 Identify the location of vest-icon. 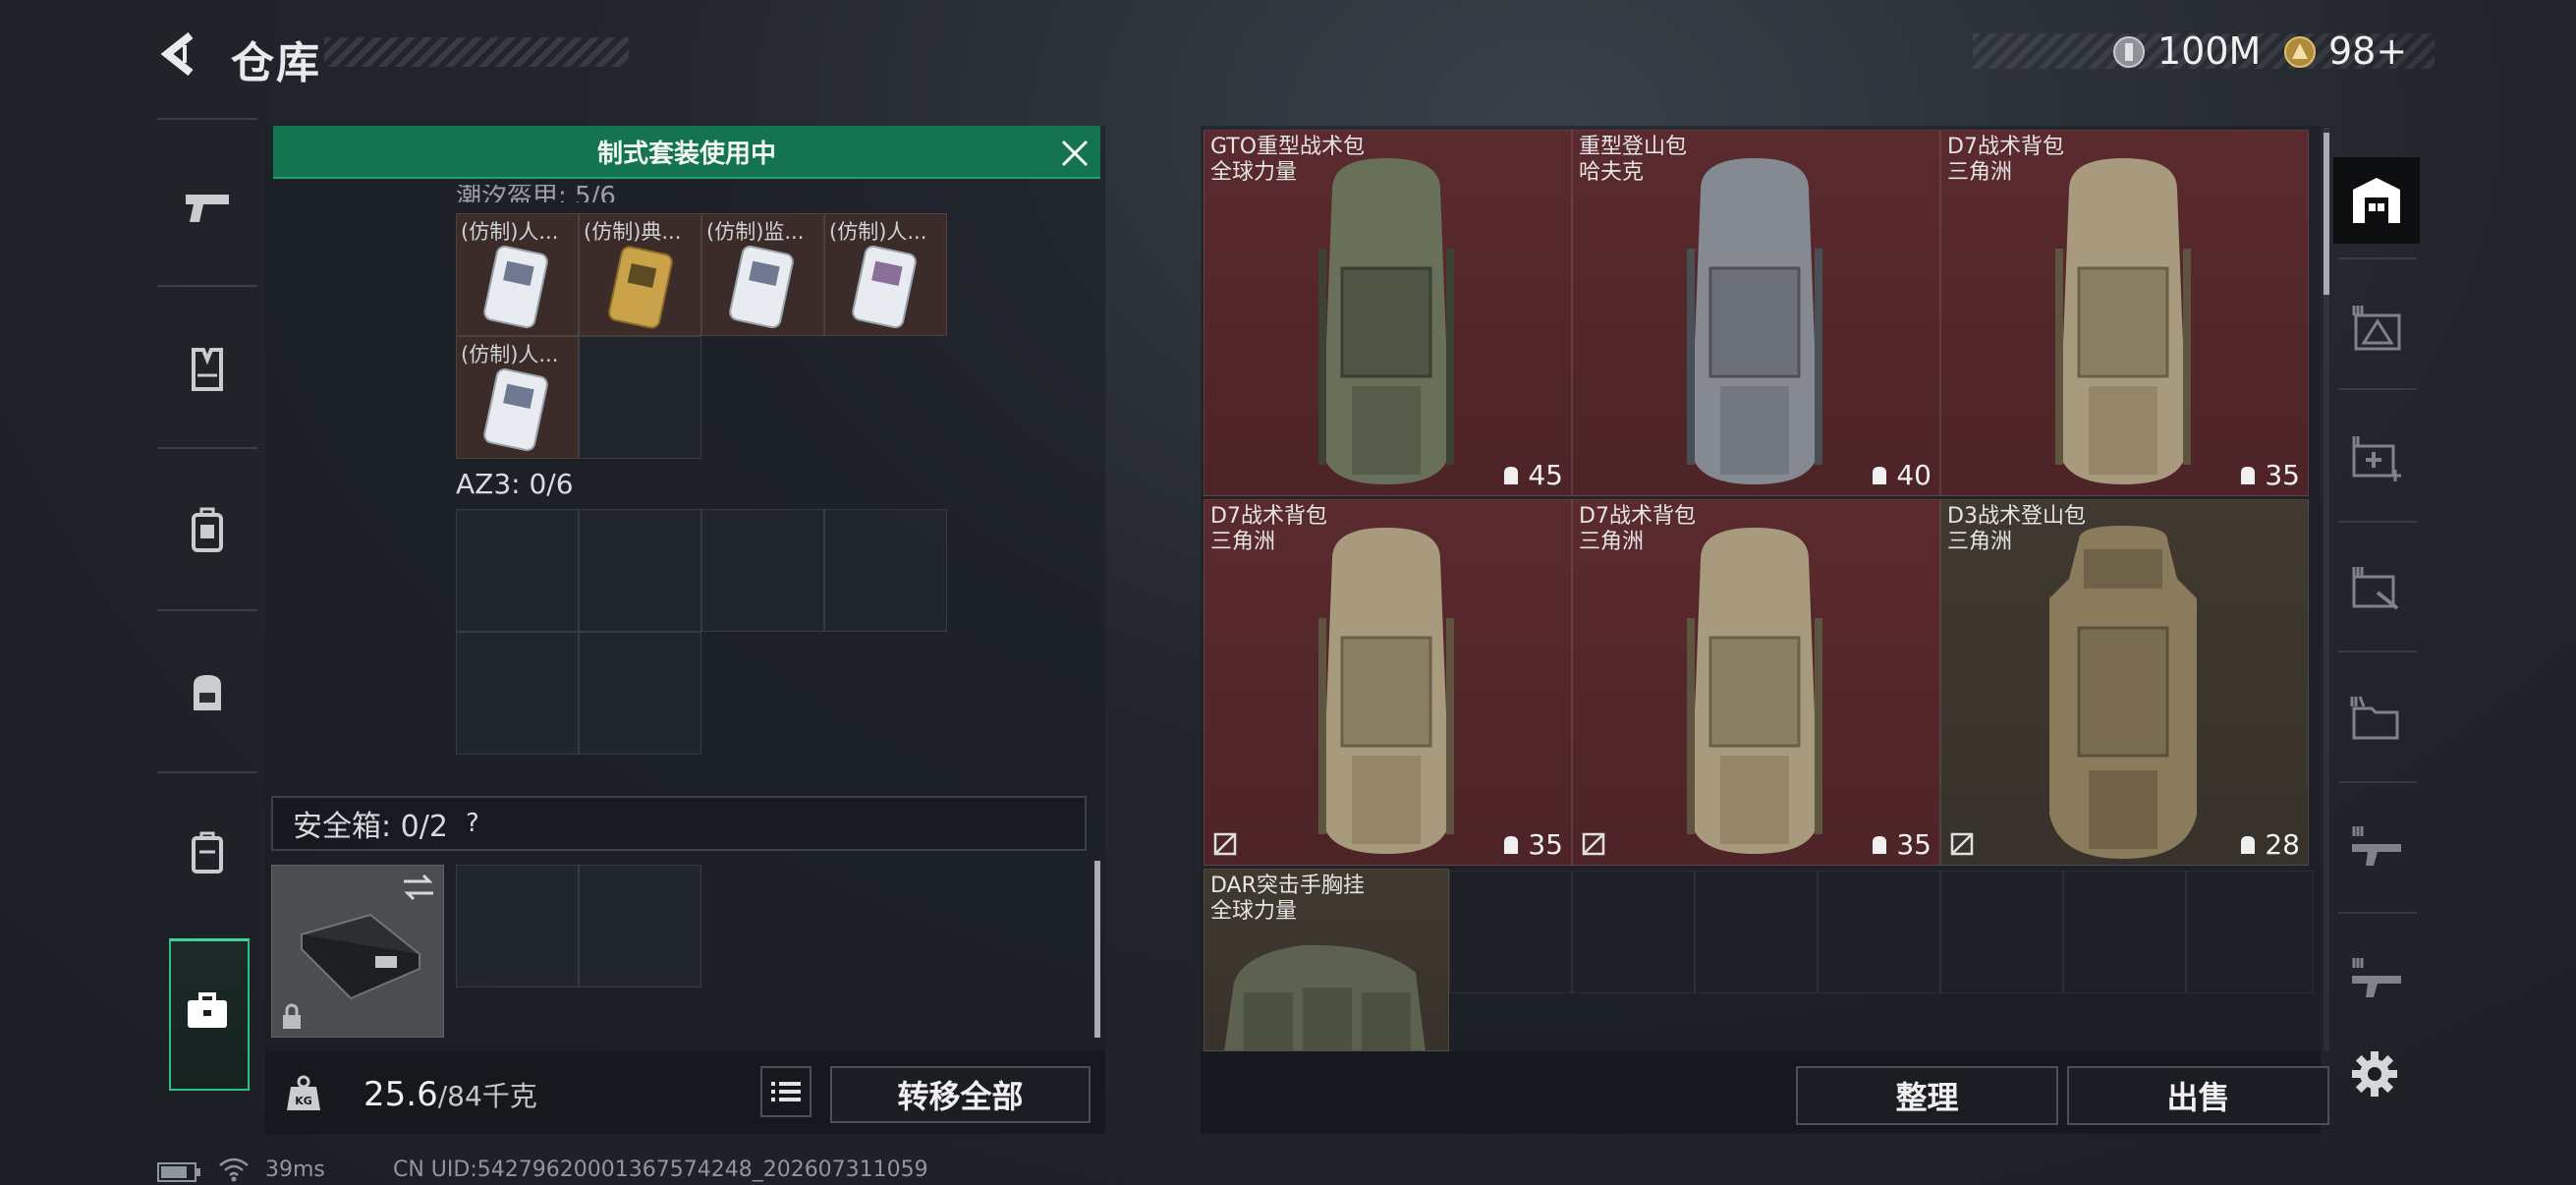
(207, 370).